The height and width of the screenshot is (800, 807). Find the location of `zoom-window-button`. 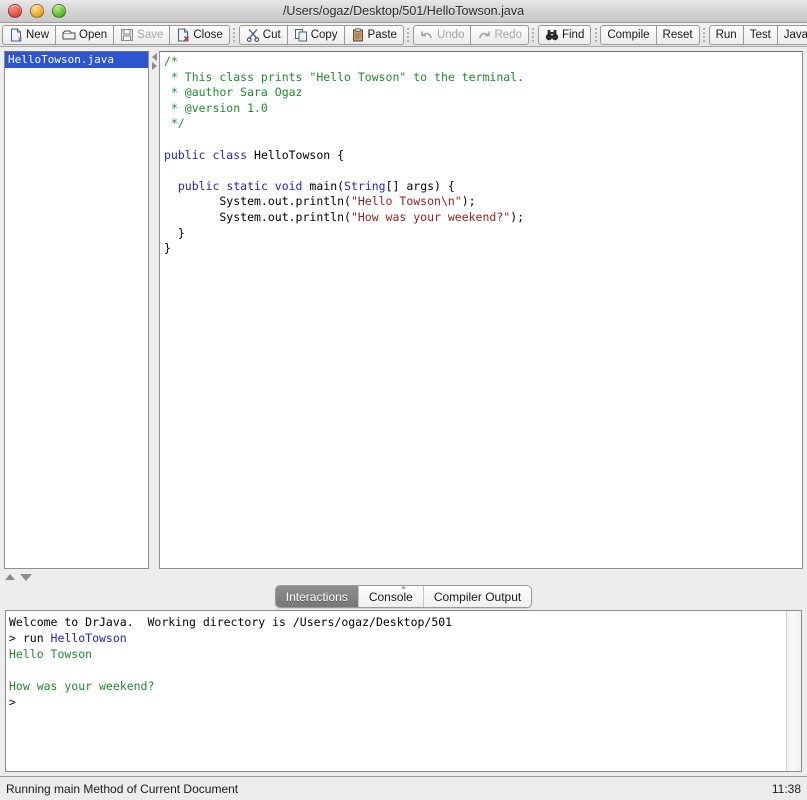

zoom-window-button is located at coordinates (59, 11).